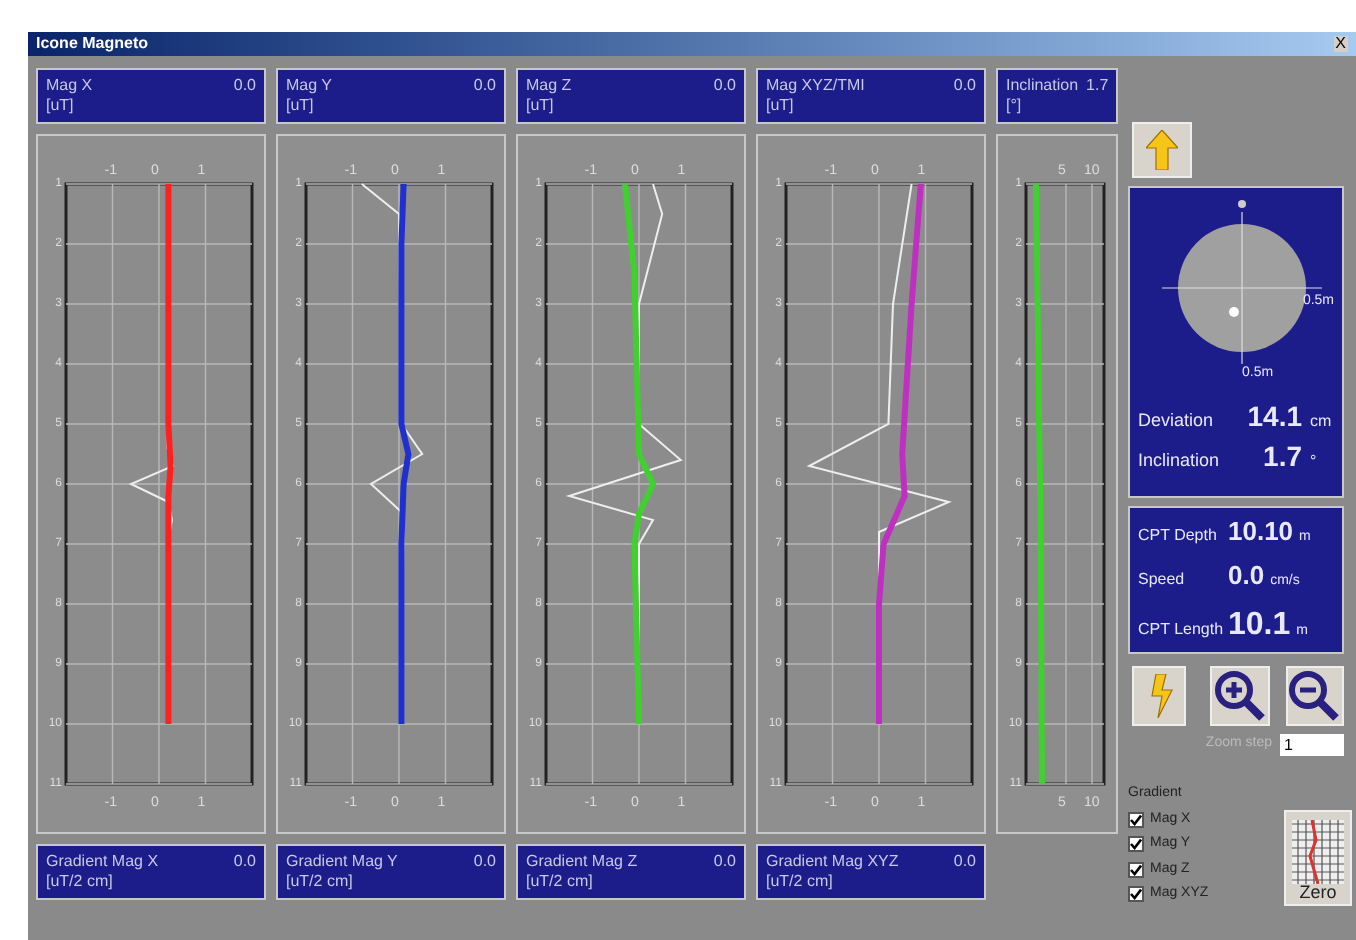 The height and width of the screenshot is (940, 1356). I want to click on value-label: Gradient Mag Z, so click(582, 862).